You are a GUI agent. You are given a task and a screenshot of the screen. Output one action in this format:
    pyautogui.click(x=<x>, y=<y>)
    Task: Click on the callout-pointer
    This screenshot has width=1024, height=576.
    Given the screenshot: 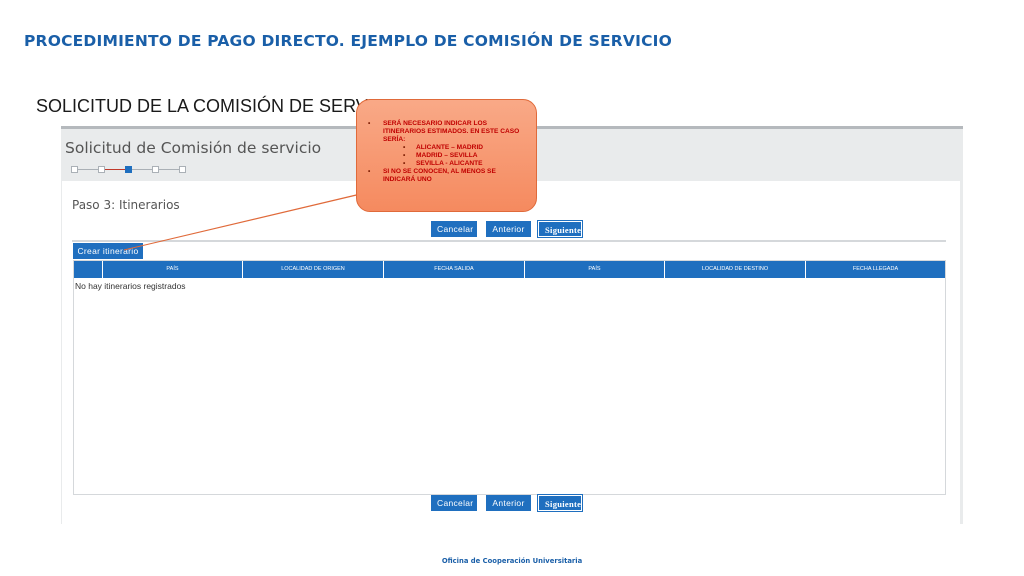 What is the action you would take?
    pyautogui.click(x=282, y=212)
    